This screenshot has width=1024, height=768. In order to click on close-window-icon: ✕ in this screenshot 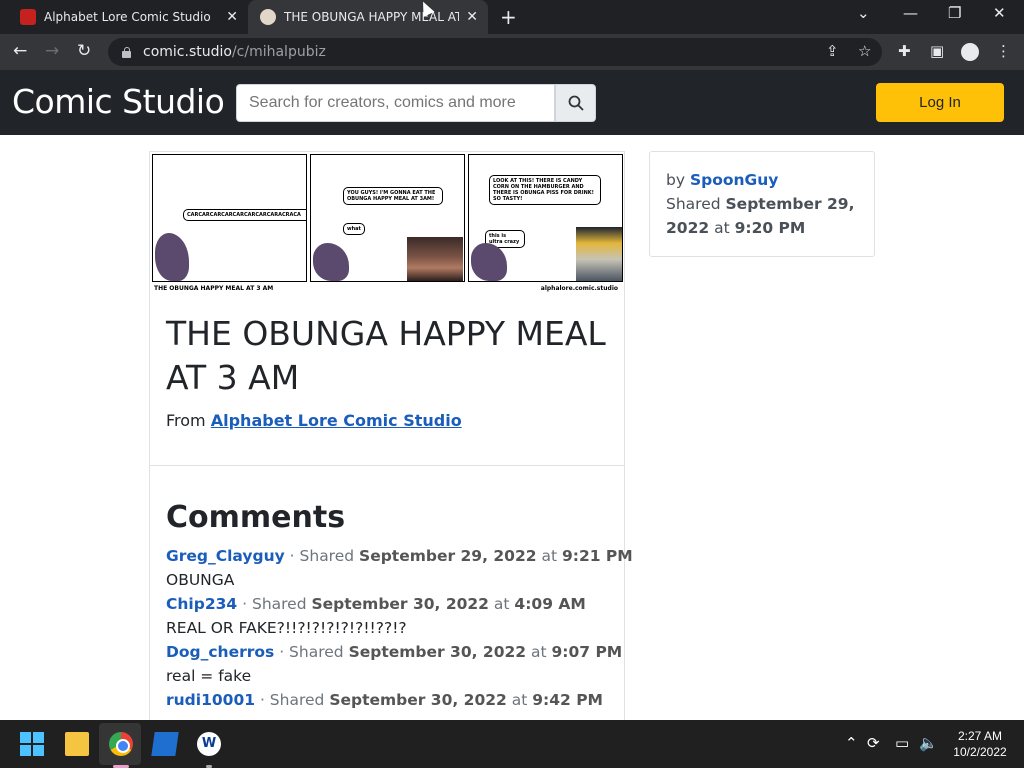, I will do `click(999, 13)`.